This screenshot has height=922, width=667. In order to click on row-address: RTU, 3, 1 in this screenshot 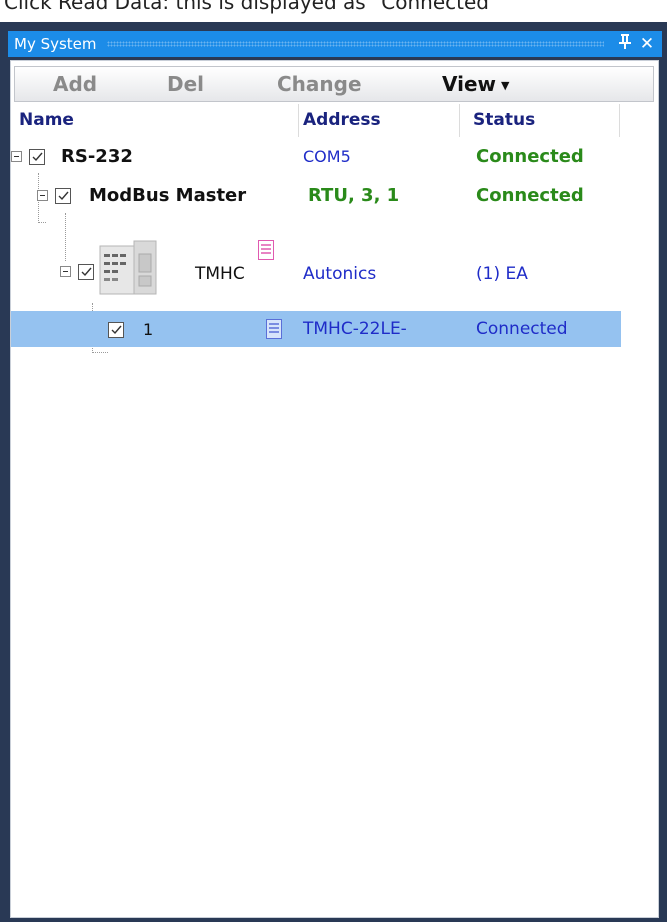, I will do `click(354, 195)`.